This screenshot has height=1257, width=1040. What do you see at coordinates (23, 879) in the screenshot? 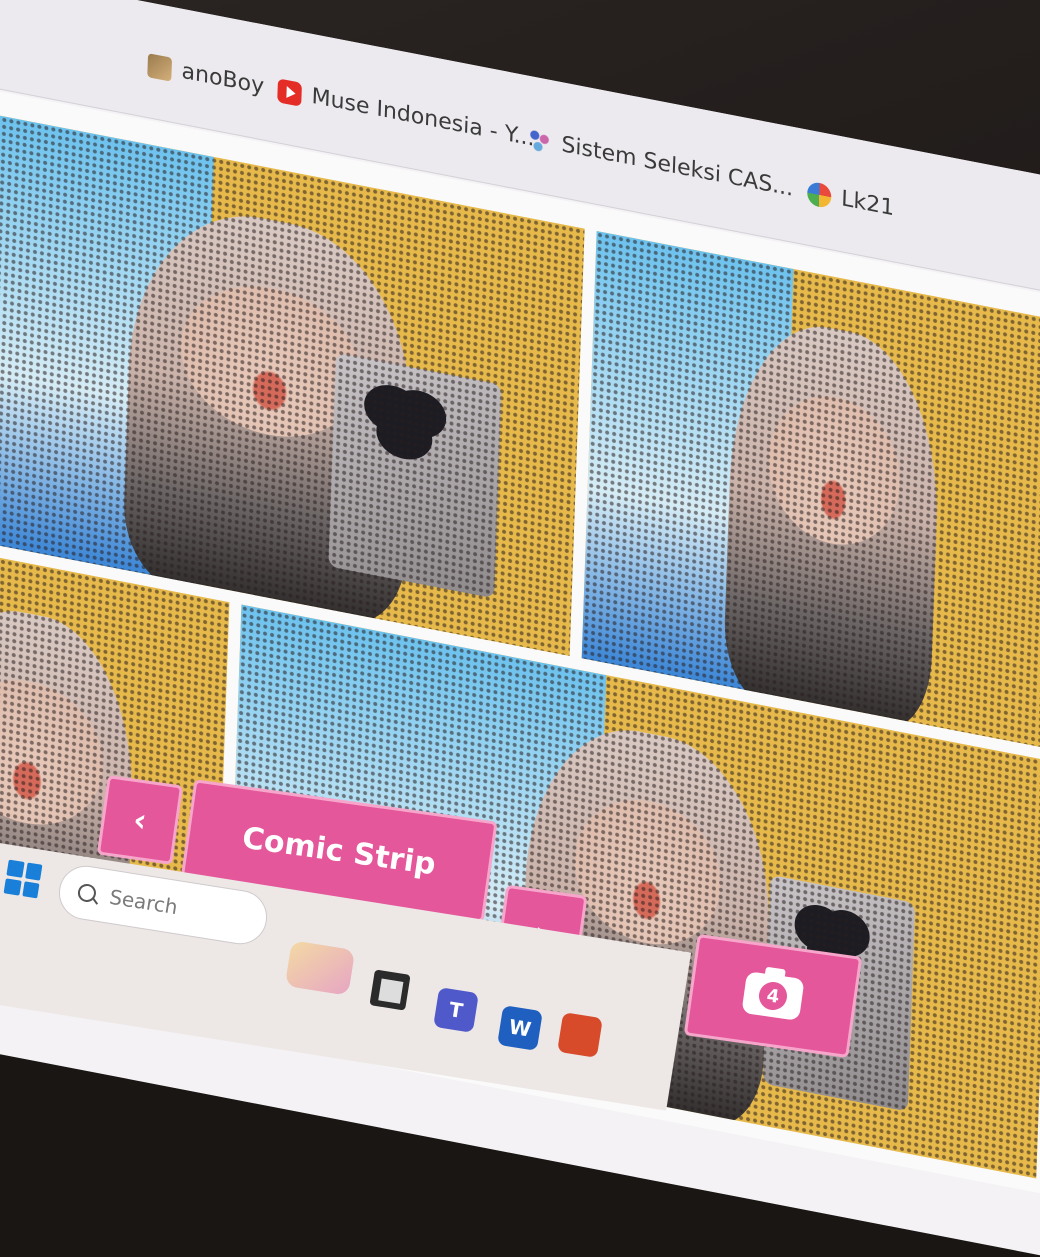
I see `windows-start-icon` at bounding box center [23, 879].